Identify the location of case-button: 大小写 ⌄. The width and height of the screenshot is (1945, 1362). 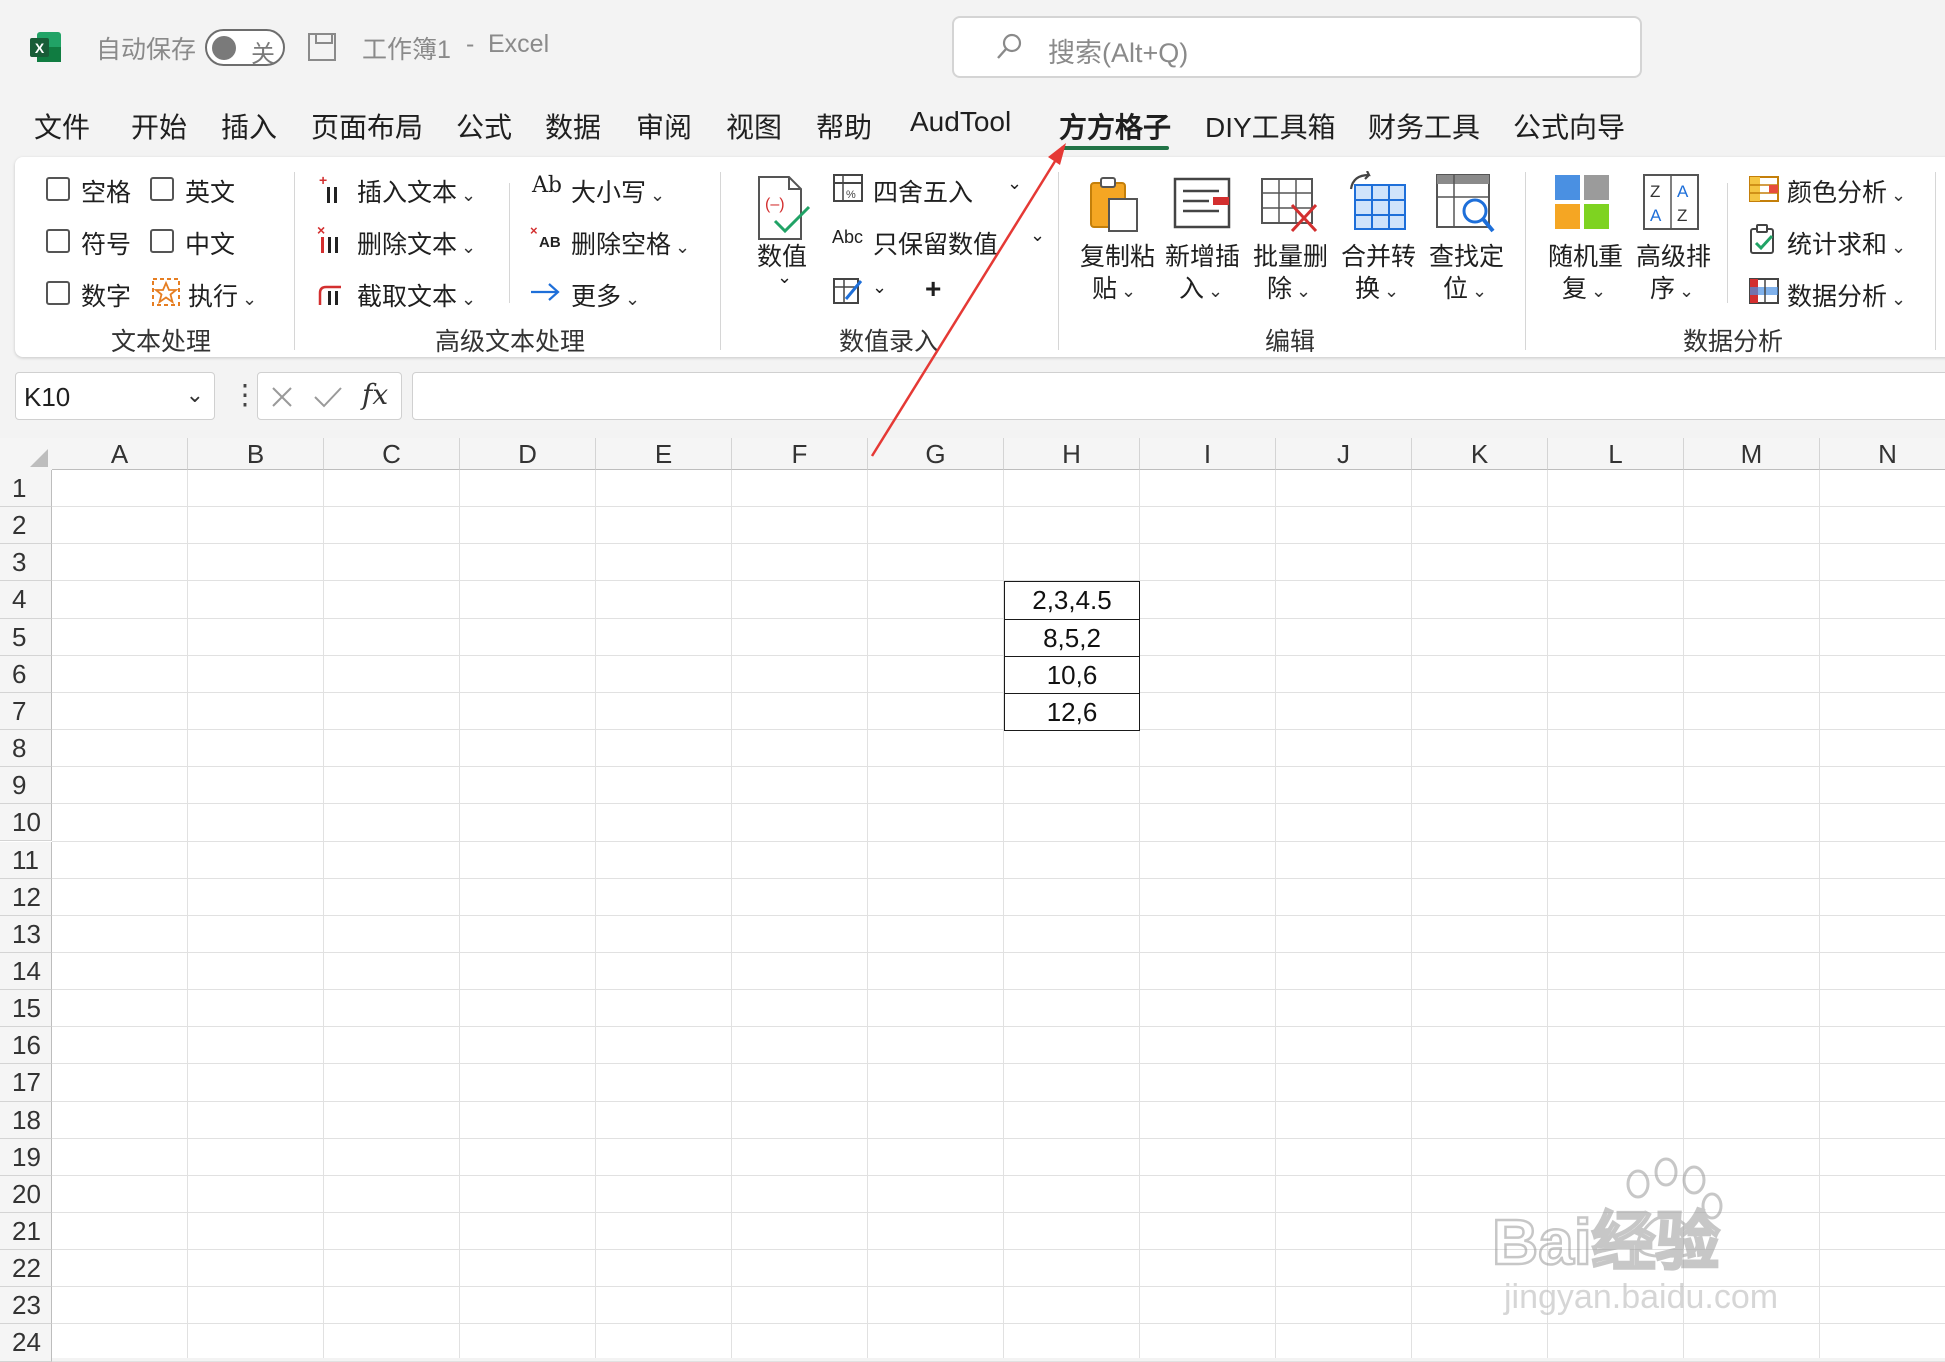
(618, 191).